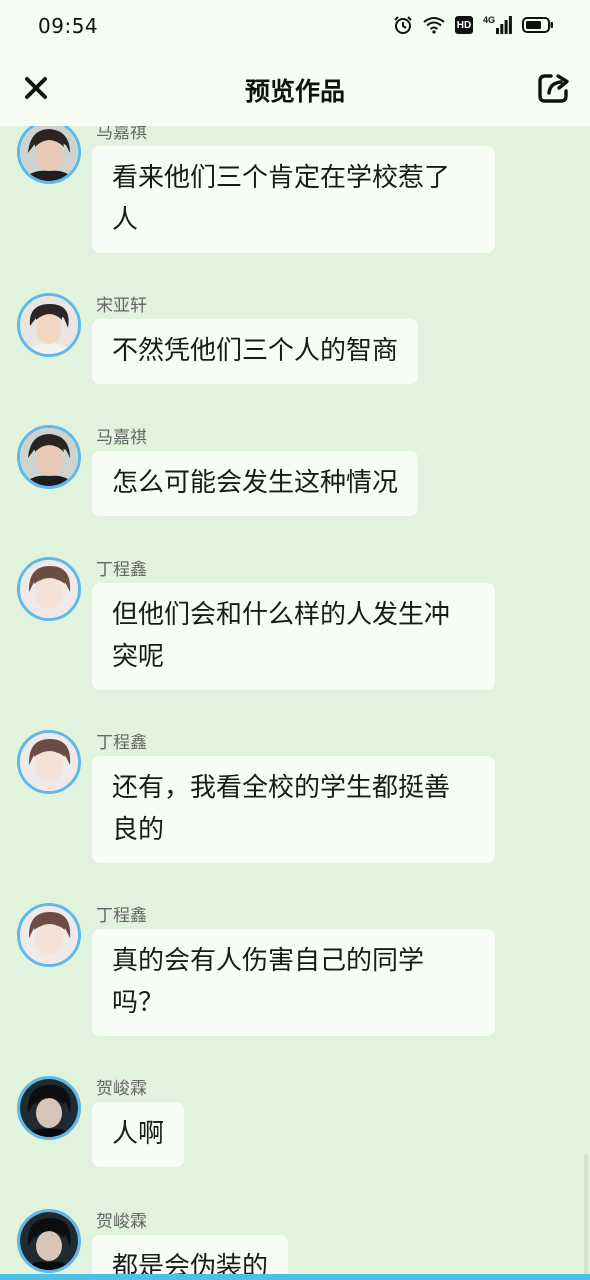  I want to click on scrollbar, so click(586, 1217).